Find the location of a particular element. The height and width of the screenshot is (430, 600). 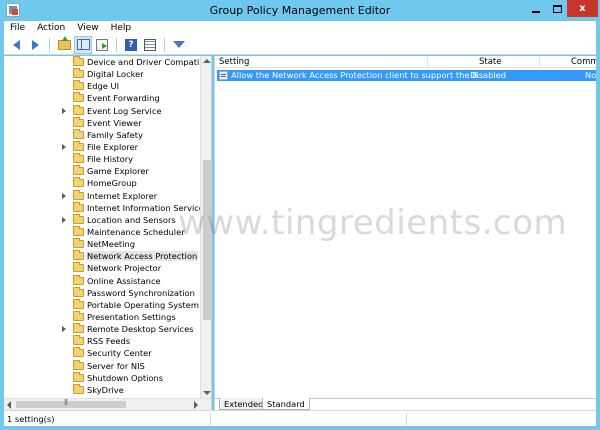

tree-item: Internet Information Services is located at coordinates (106, 207).